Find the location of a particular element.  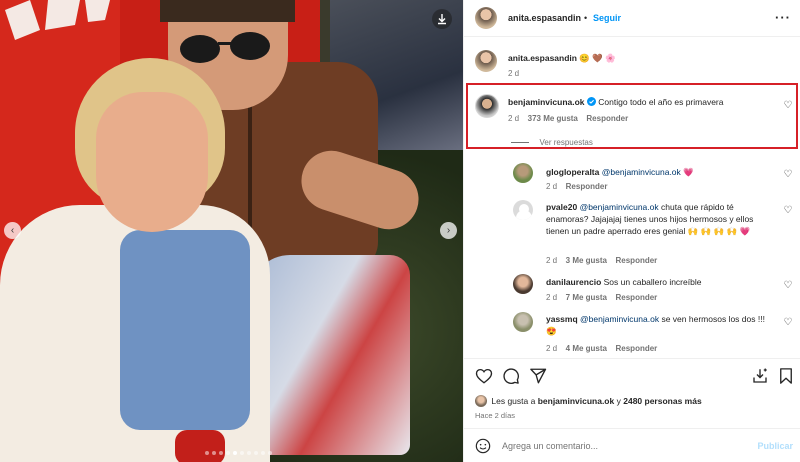

red-boot is located at coordinates (200, 446).